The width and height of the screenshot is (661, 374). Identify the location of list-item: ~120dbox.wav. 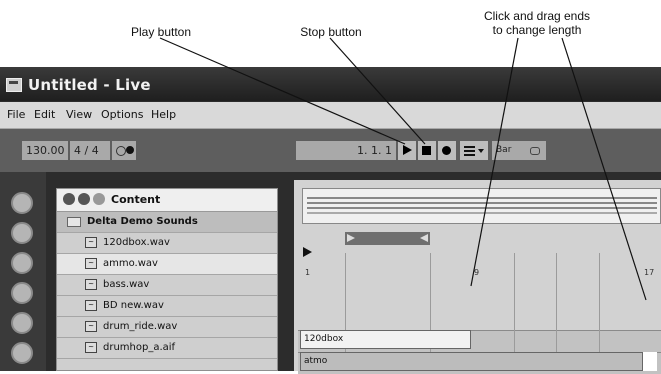
(167, 243).